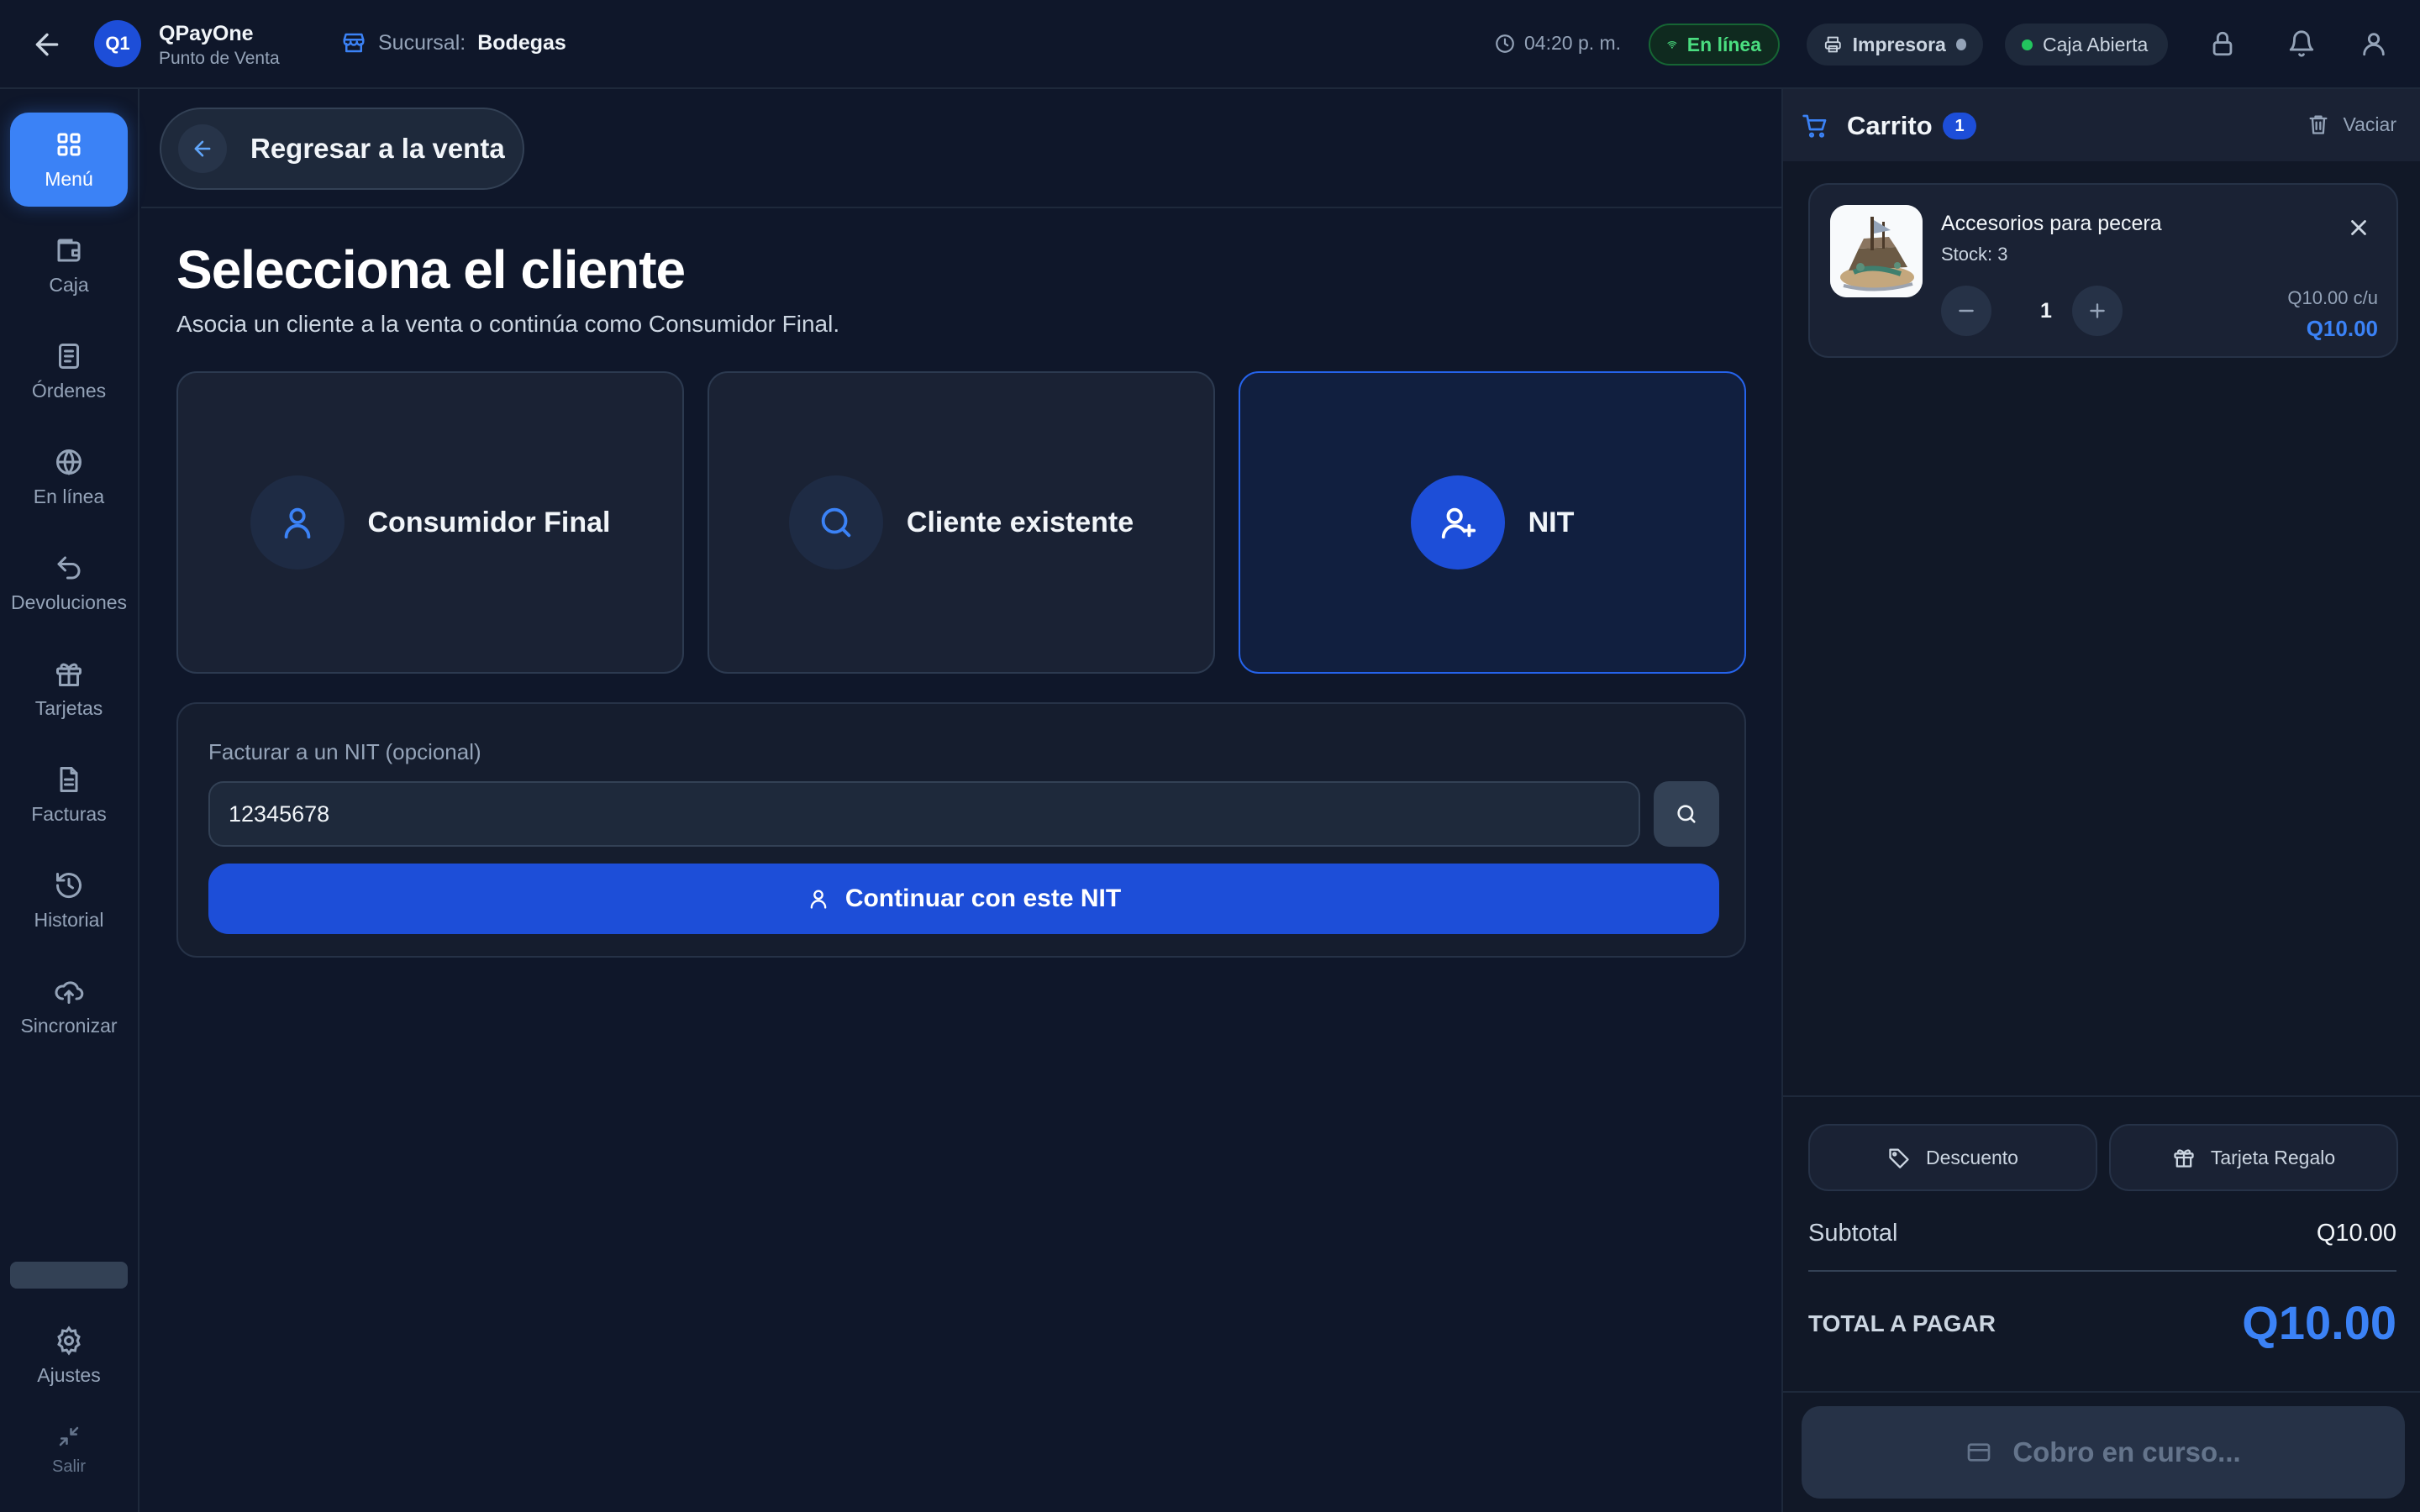 The image size is (2420, 1512). I want to click on printer-status-button: Impresora, so click(1895, 45).